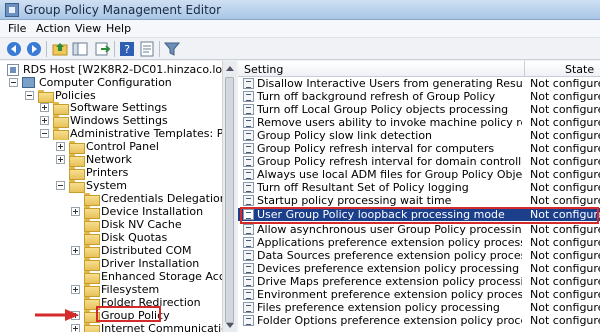 The width and height of the screenshot is (600, 332). What do you see at coordinates (105, 82) in the screenshot?
I see `tree-label-computer-configuration: Computer Configuration` at bounding box center [105, 82].